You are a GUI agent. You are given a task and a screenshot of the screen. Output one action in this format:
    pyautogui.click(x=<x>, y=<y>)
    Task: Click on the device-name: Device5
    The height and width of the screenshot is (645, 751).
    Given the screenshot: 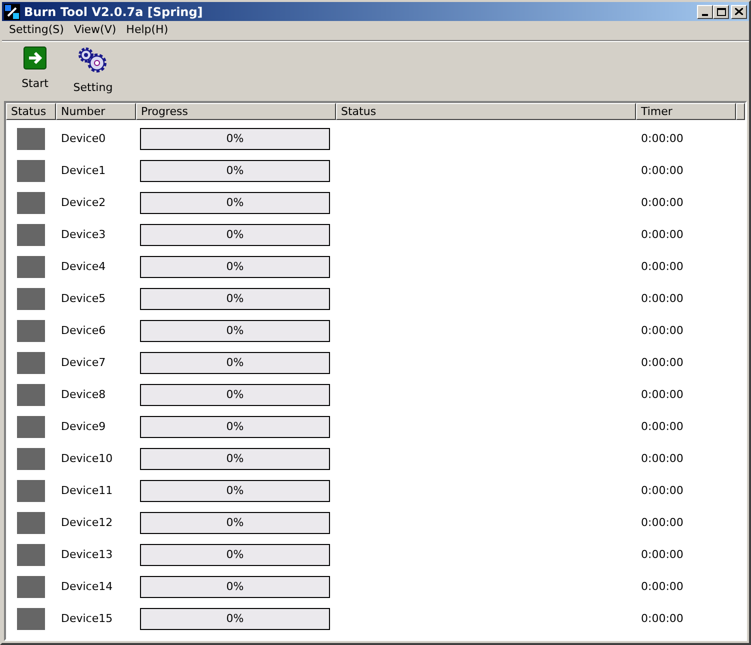 What is the action you would take?
    pyautogui.click(x=83, y=298)
    